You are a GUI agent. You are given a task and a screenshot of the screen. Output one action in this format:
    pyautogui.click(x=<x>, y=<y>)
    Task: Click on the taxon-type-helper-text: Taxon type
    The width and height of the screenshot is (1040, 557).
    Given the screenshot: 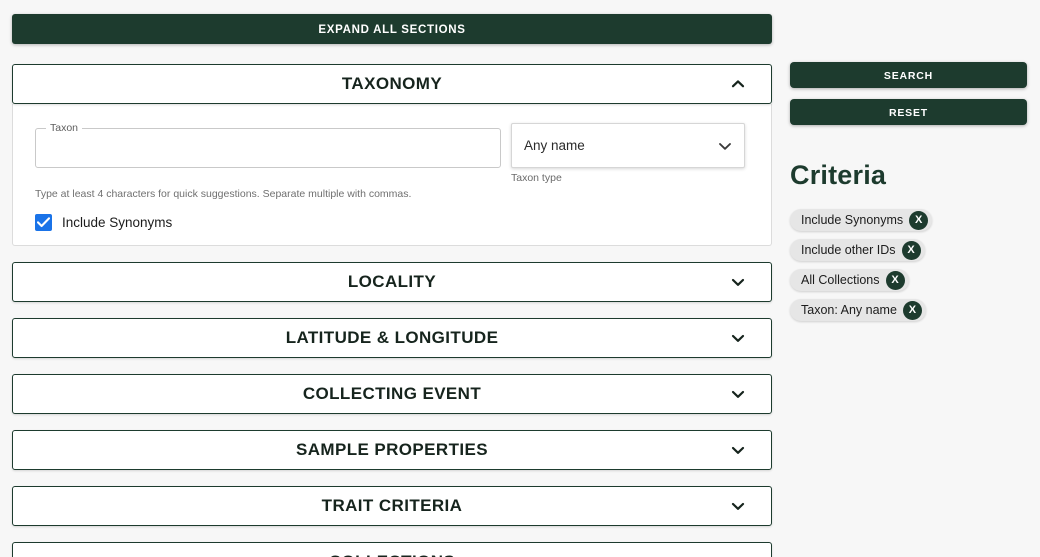 What is the action you would take?
    pyautogui.click(x=536, y=178)
    